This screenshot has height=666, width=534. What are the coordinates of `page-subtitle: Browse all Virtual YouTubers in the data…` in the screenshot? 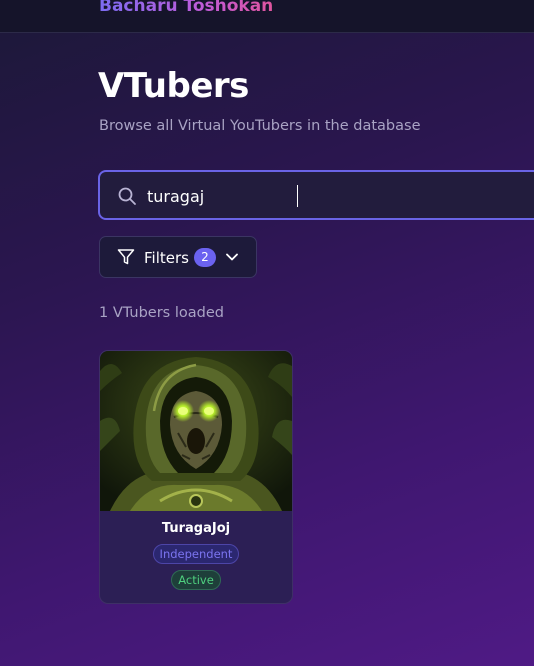 It's located at (260, 126).